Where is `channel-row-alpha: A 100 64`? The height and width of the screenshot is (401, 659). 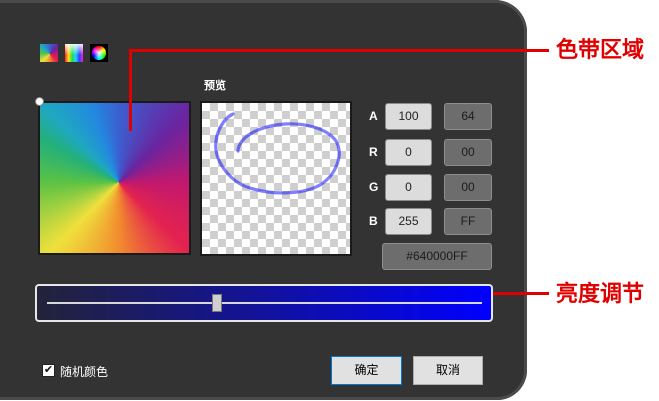 channel-row-alpha: A 100 64 is located at coordinates (430, 116).